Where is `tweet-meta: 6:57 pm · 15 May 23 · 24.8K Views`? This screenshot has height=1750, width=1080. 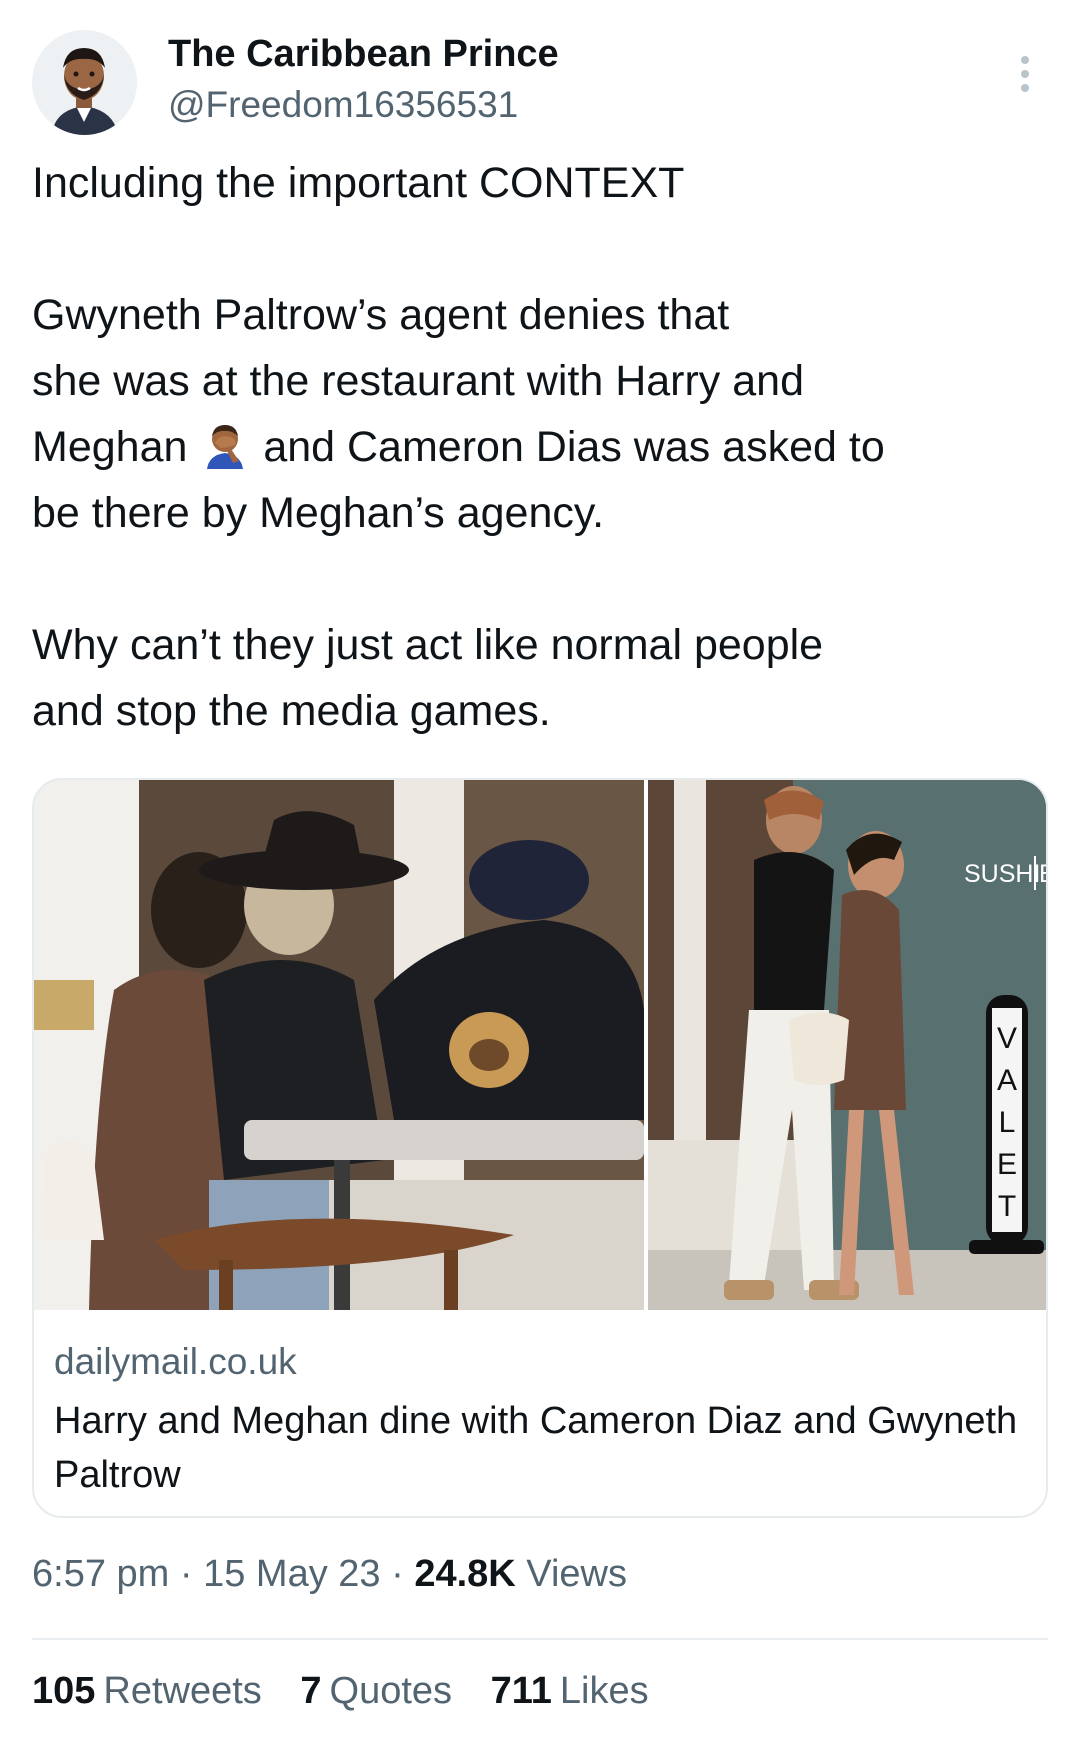
tweet-meta: 6:57 pm · 15 May 23 · 24.8K Views is located at coordinates (329, 1574).